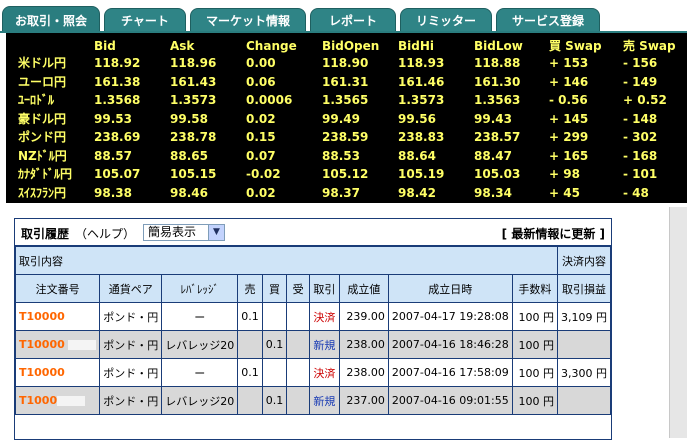 The image size is (687, 440). What do you see at coordinates (117, 63) in the screenshot?
I see `quote-value: 118.92` at bounding box center [117, 63].